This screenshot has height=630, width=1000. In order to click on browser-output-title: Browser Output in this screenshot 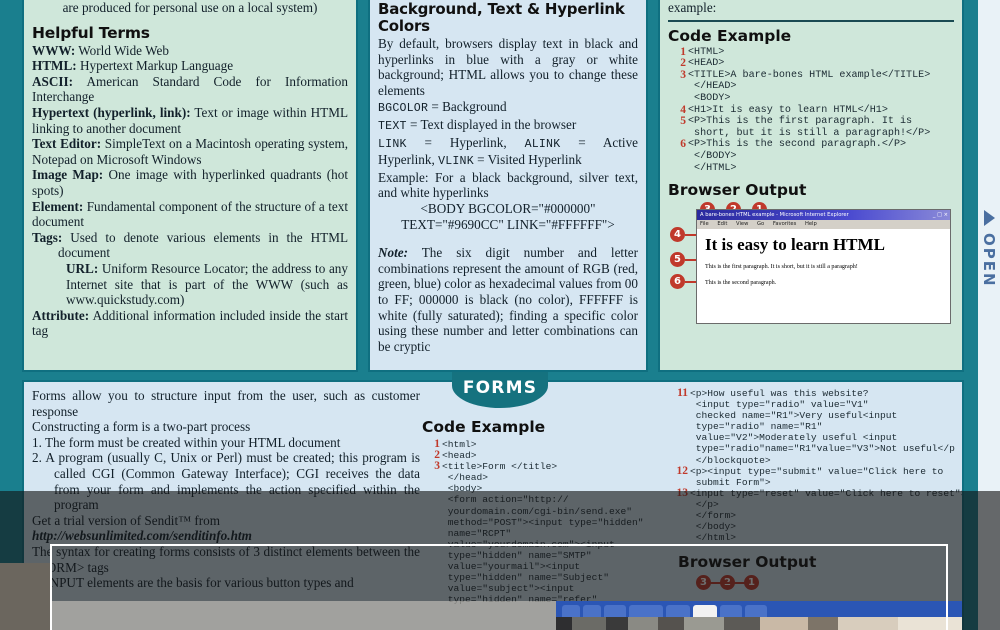, I will do `click(737, 190)`.